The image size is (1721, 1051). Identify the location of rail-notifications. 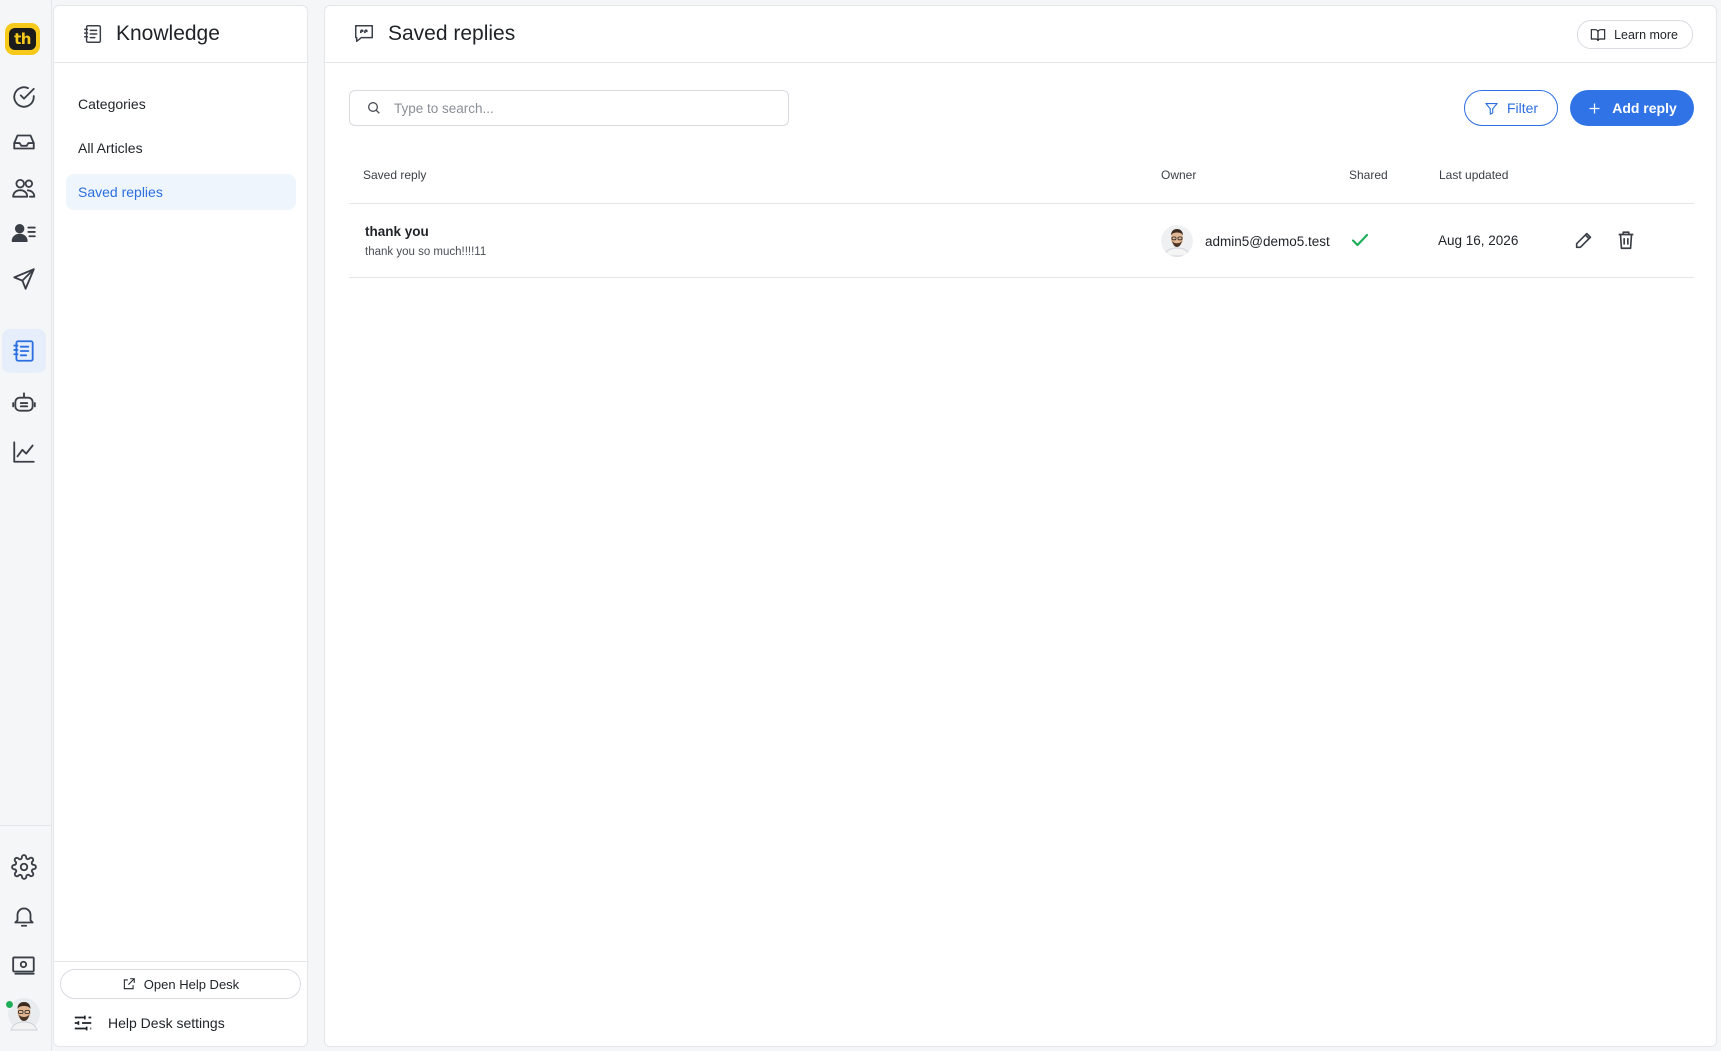
(24, 916).